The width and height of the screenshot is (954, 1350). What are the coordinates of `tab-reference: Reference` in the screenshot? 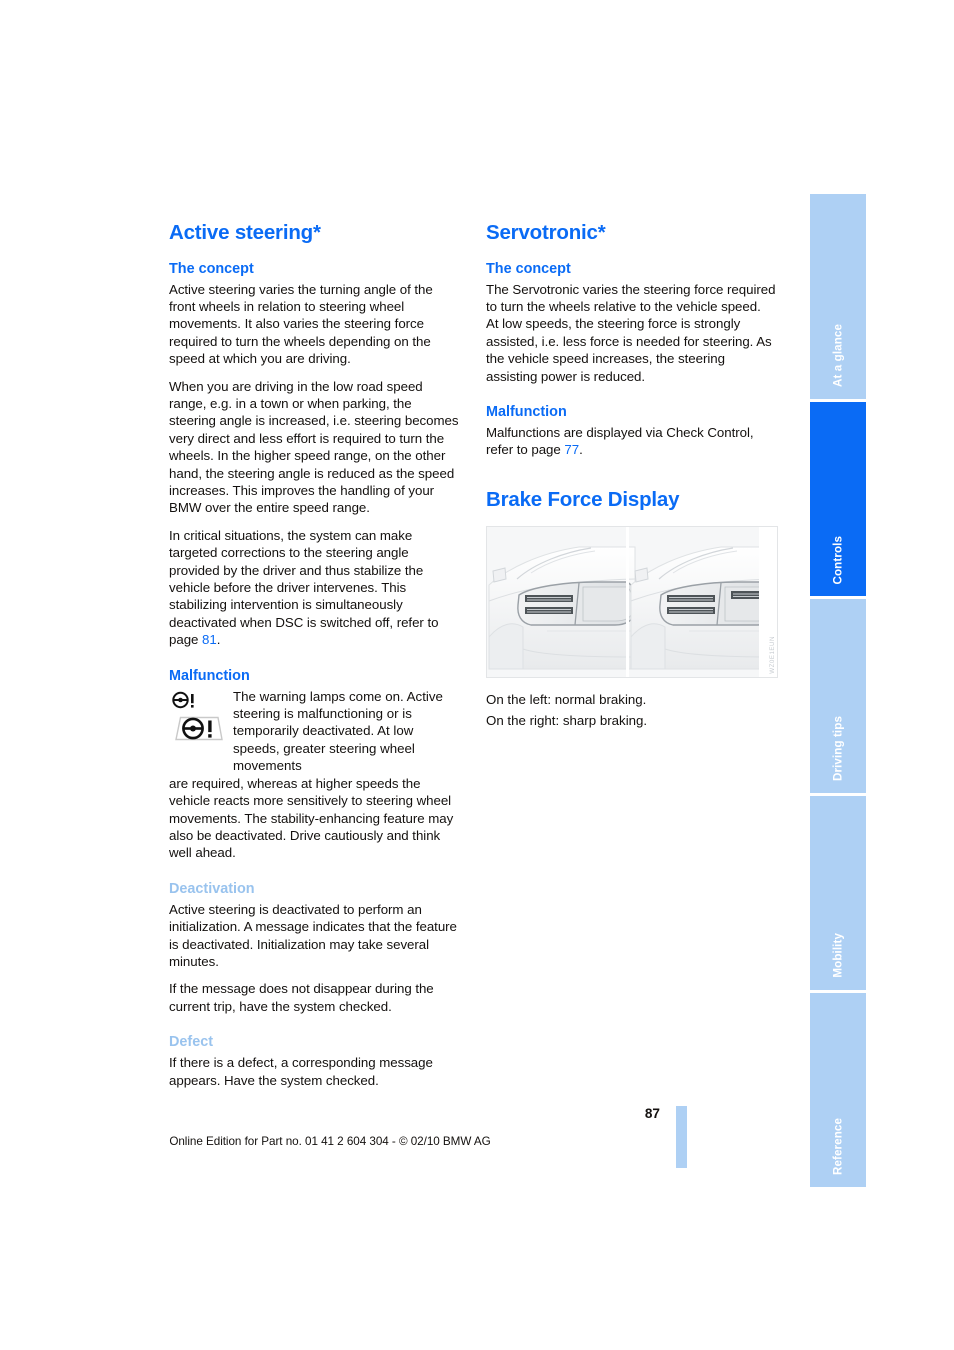 It's located at (838, 1090).